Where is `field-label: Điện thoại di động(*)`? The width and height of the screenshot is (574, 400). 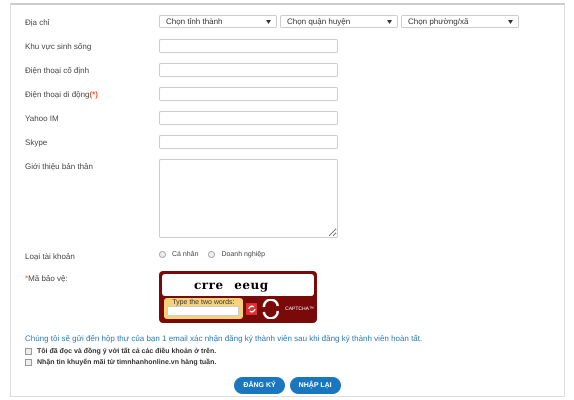
field-label: Điện thoại di động(*) is located at coordinates (62, 94).